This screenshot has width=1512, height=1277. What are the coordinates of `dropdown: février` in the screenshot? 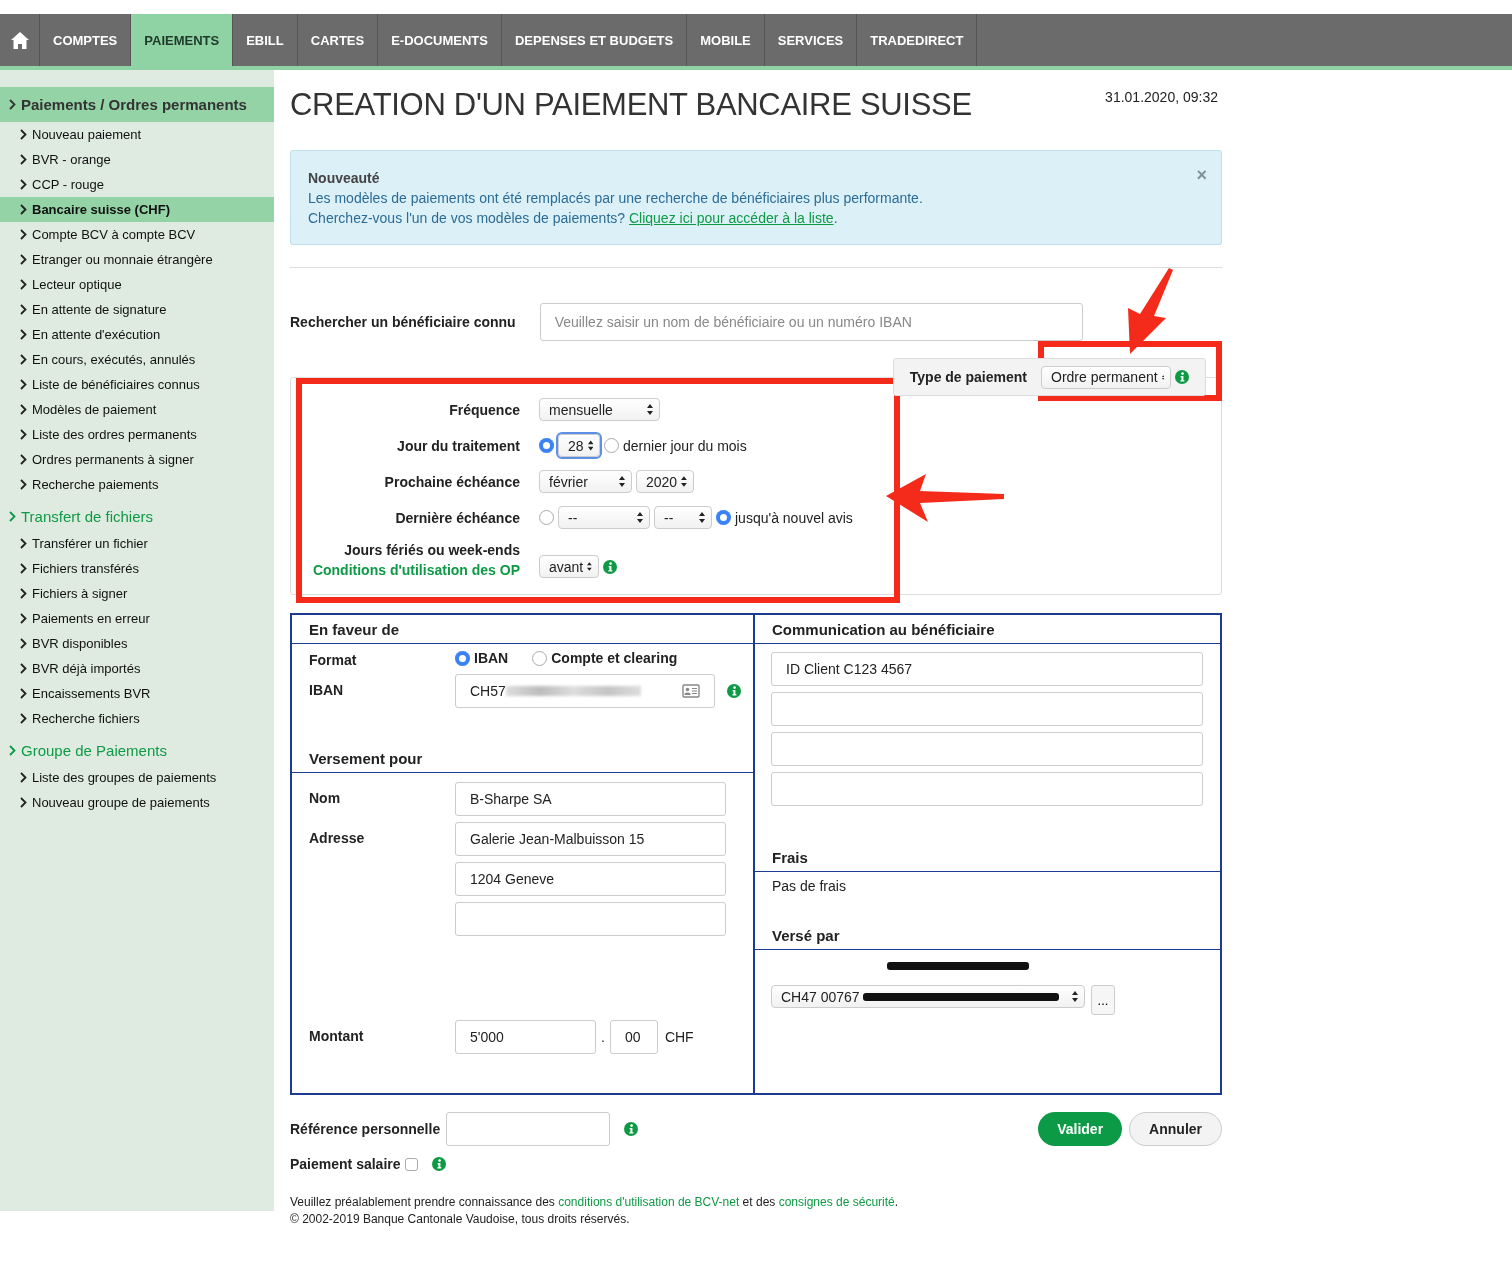 It's located at (585, 481).